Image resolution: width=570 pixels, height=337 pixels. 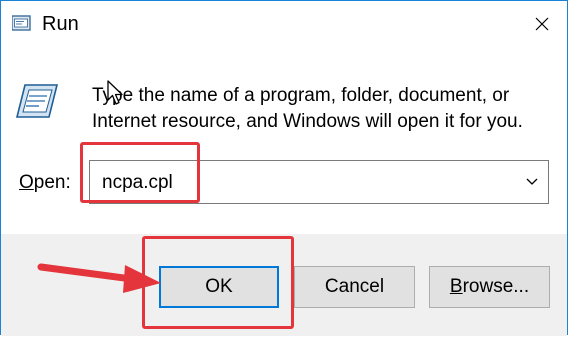 I want to click on title-bar: Run, so click(x=284, y=24).